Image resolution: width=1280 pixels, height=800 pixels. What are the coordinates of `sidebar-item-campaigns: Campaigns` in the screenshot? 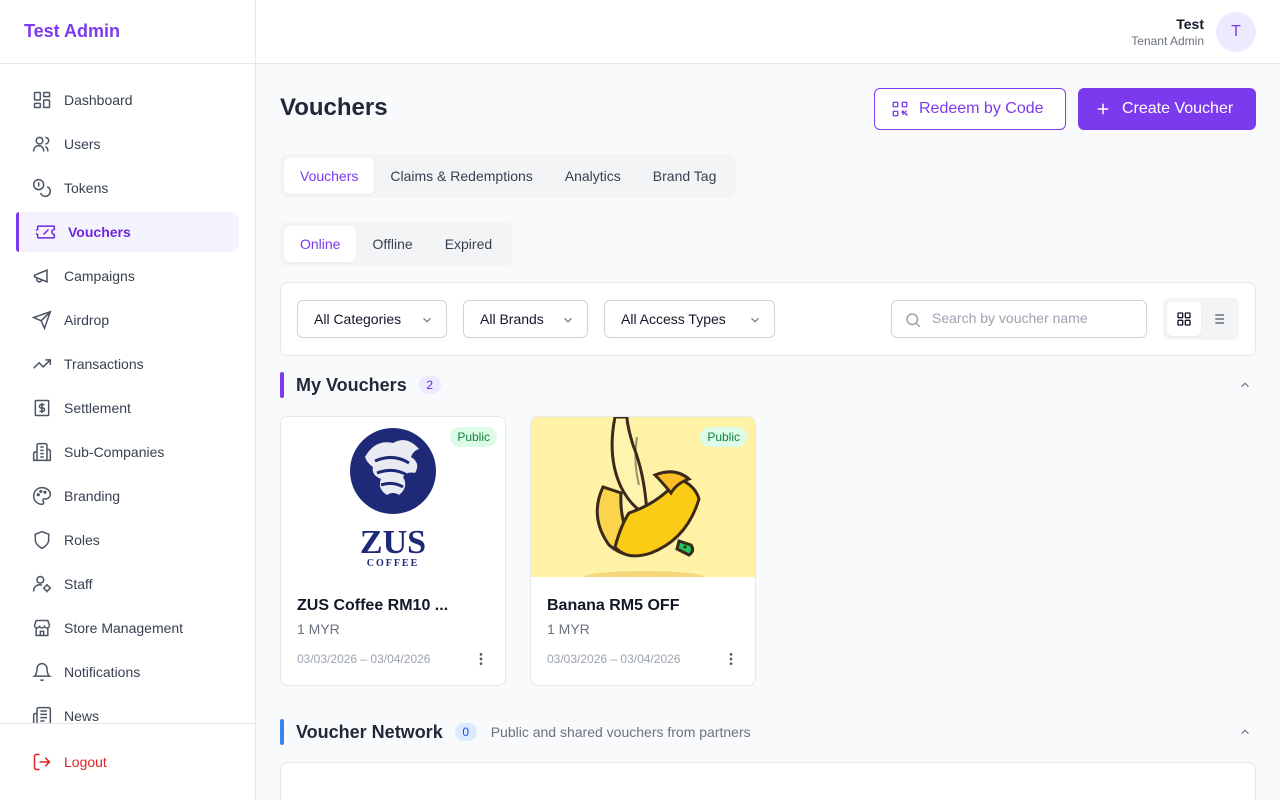 It's located at (127, 276).